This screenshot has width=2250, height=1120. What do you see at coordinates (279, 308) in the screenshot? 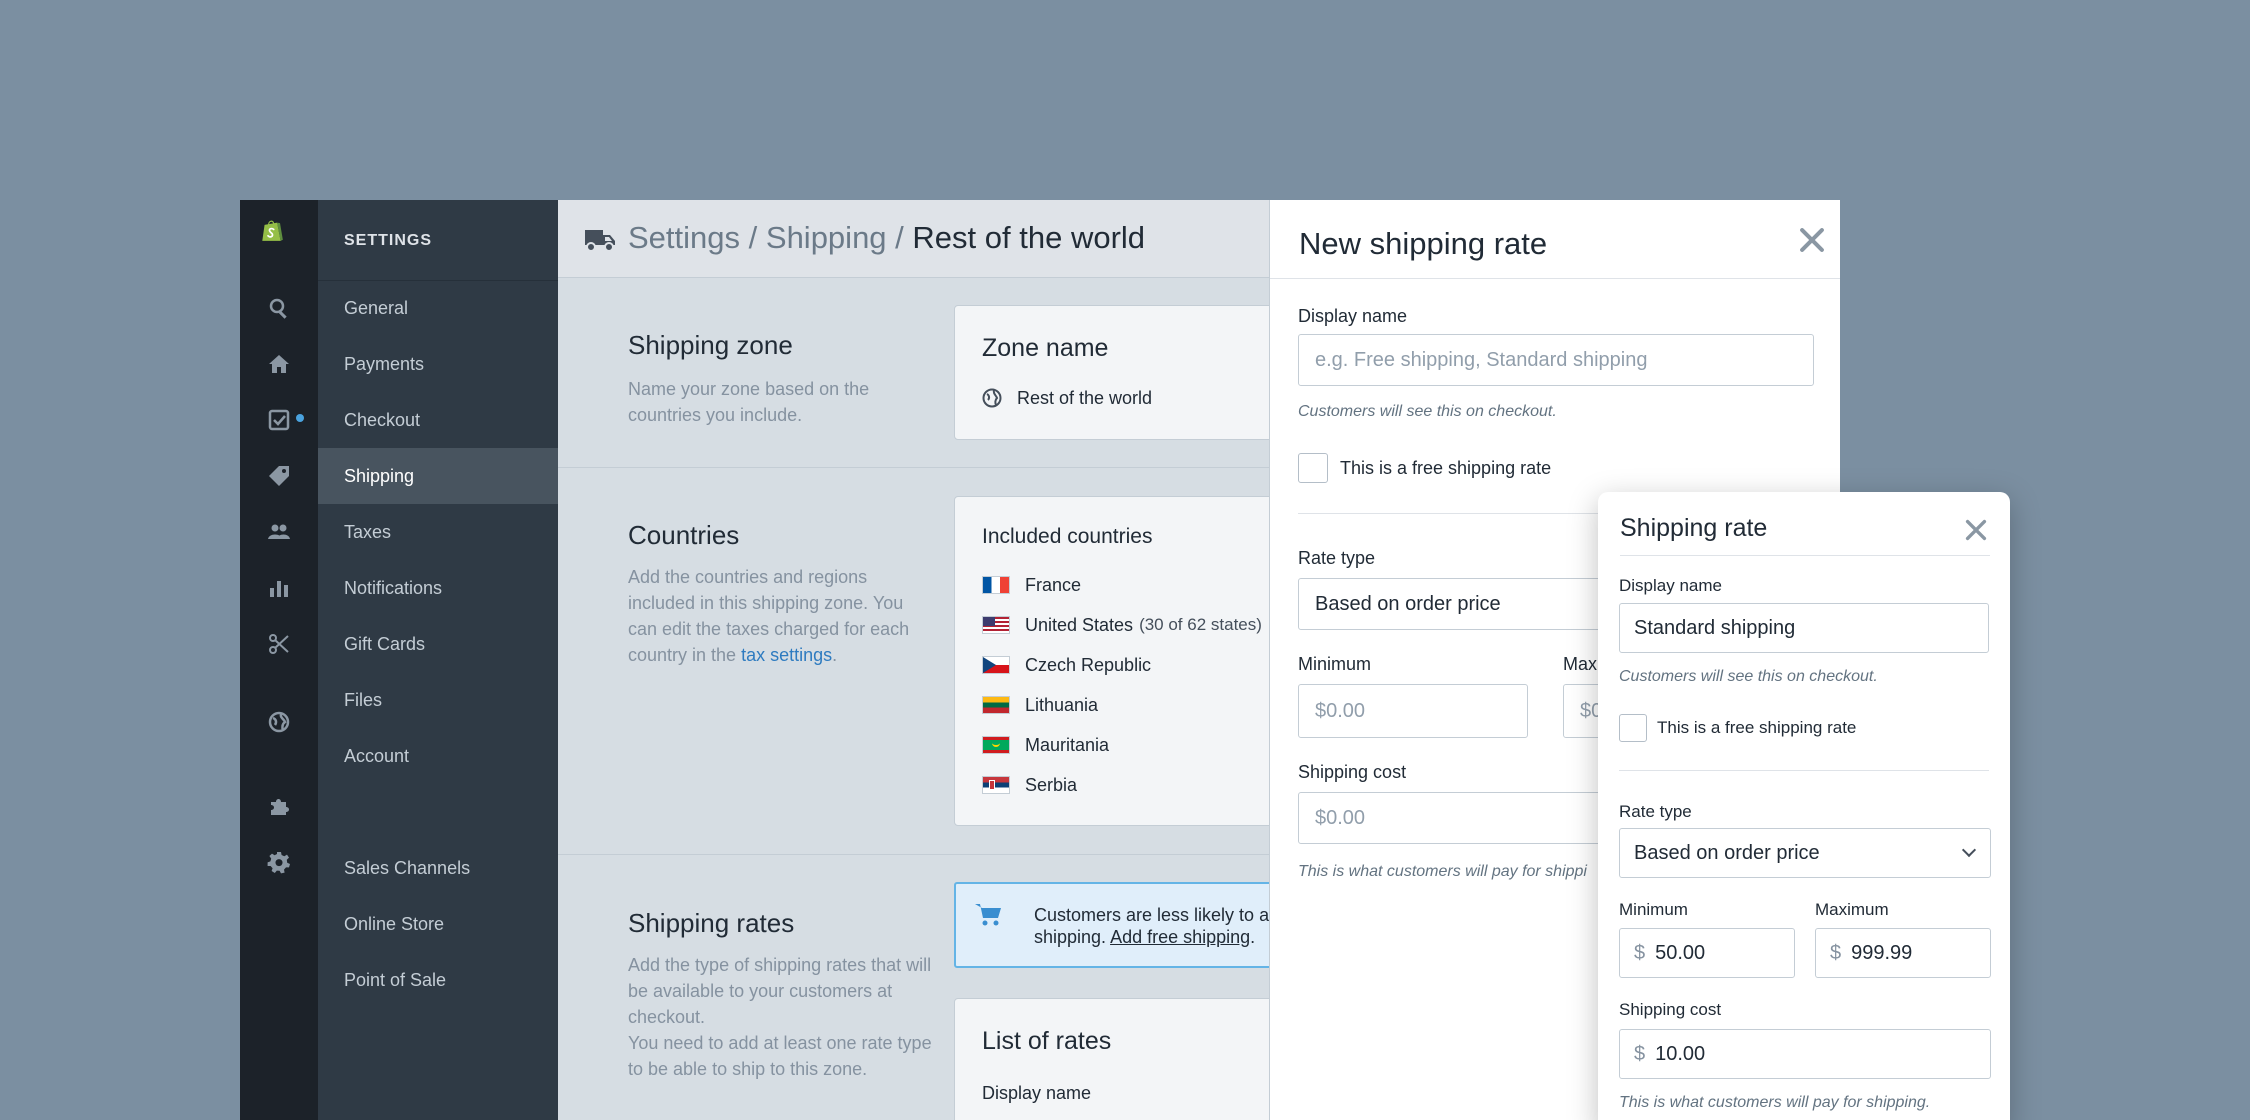
I see `search-icon` at bounding box center [279, 308].